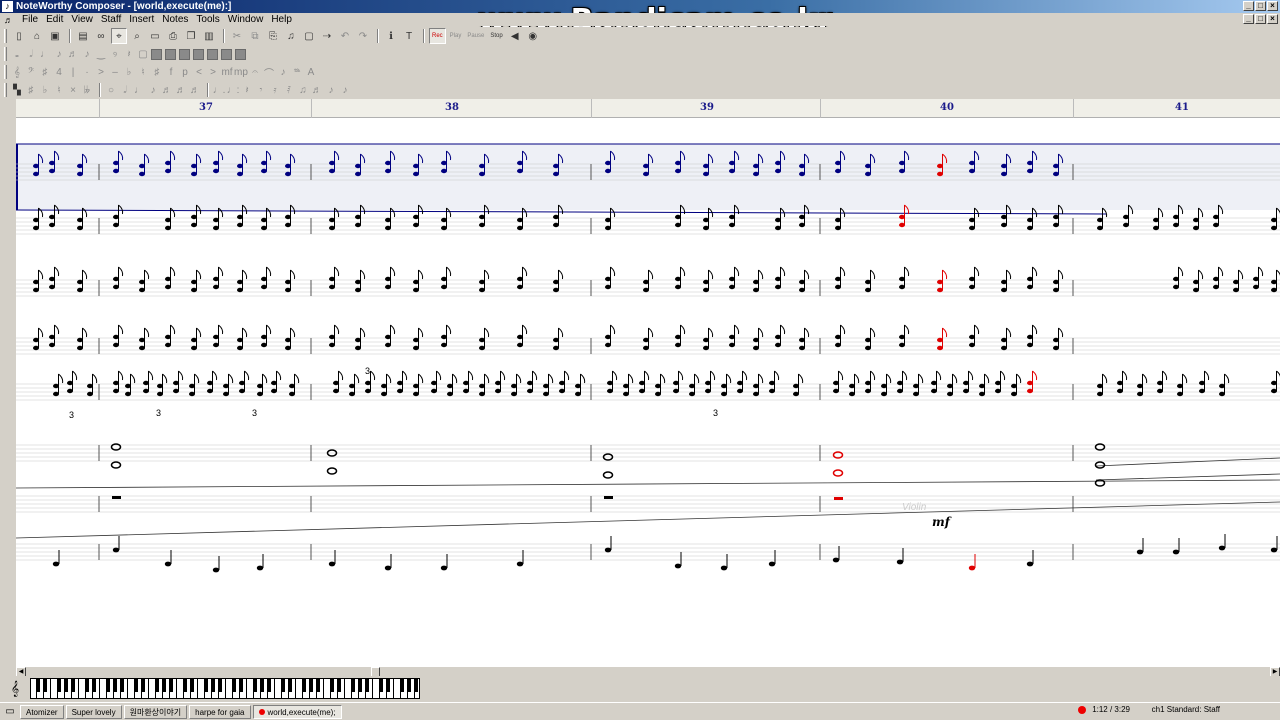  What do you see at coordinates (247, 90) in the screenshot?
I see `rest-insert-icon: 𝄽` at bounding box center [247, 90].